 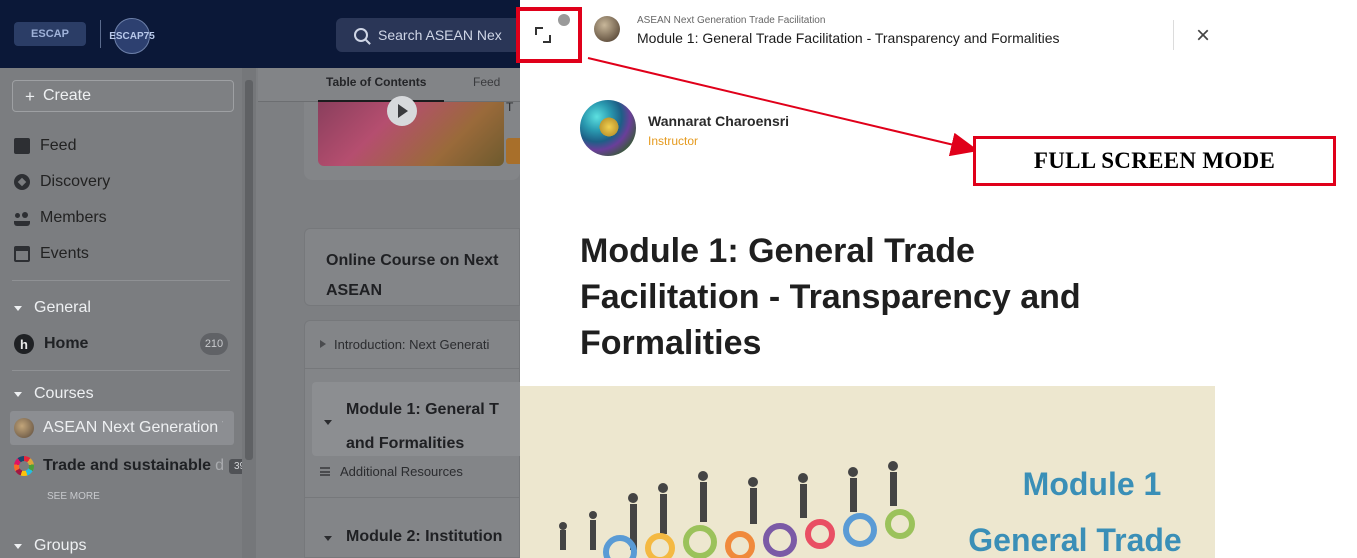 What do you see at coordinates (1173, 35) in the screenshot?
I see `header-divider` at bounding box center [1173, 35].